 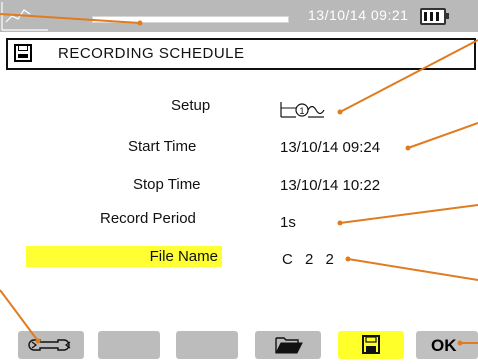 I want to click on callout-dot-file-name, so click(x=348, y=259).